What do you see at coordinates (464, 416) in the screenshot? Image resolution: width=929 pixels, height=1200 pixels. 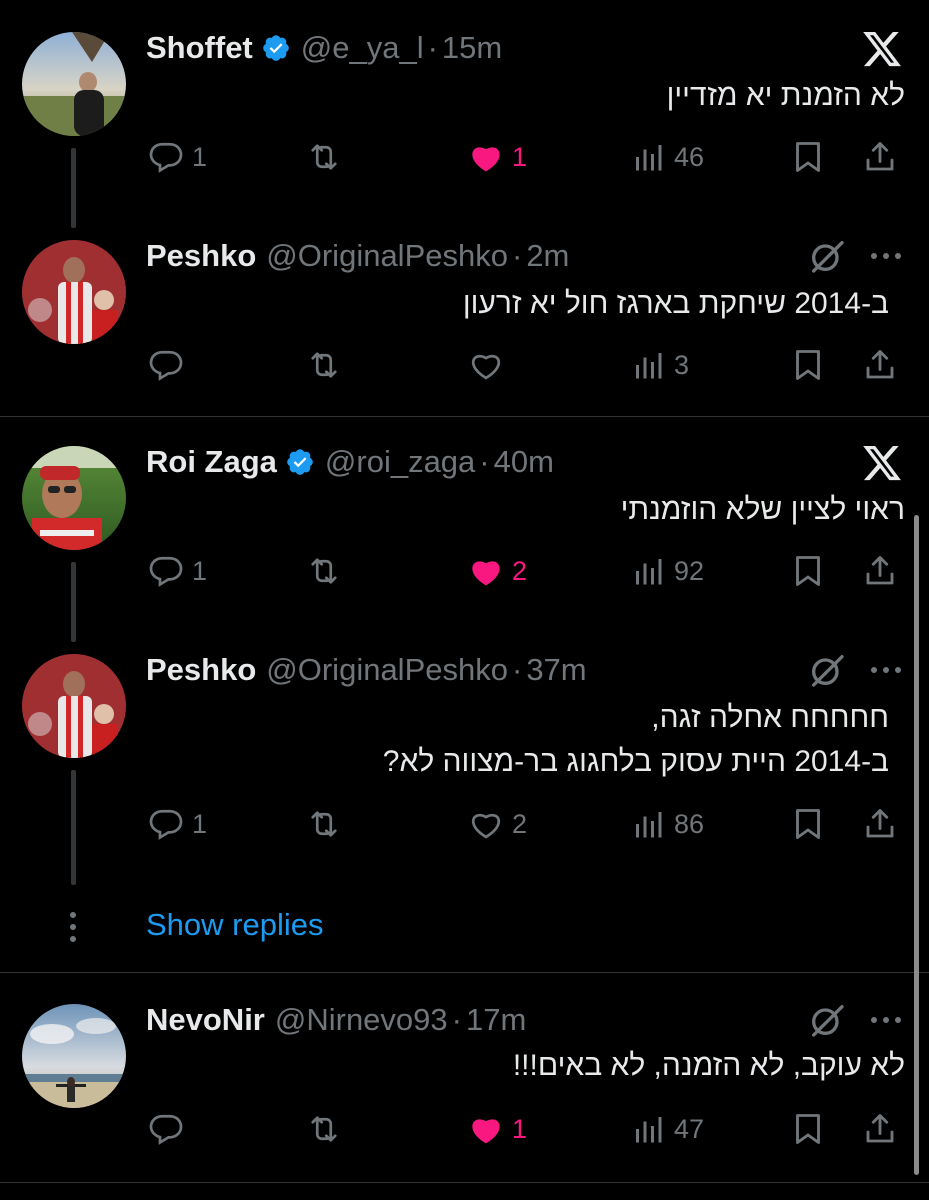 I see `divider` at bounding box center [464, 416].